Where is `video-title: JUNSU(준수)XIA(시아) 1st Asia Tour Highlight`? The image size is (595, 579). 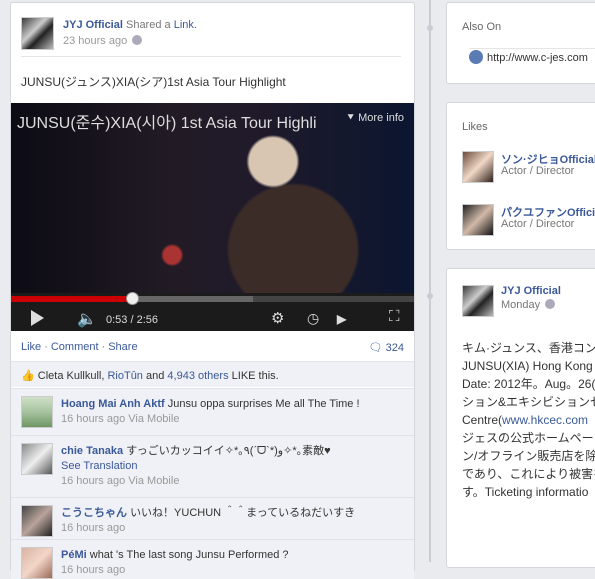 video-title: JUNSU(준수)XIA(시아) 1st Asia Tour Highlight is located at coordinates (167, 121).